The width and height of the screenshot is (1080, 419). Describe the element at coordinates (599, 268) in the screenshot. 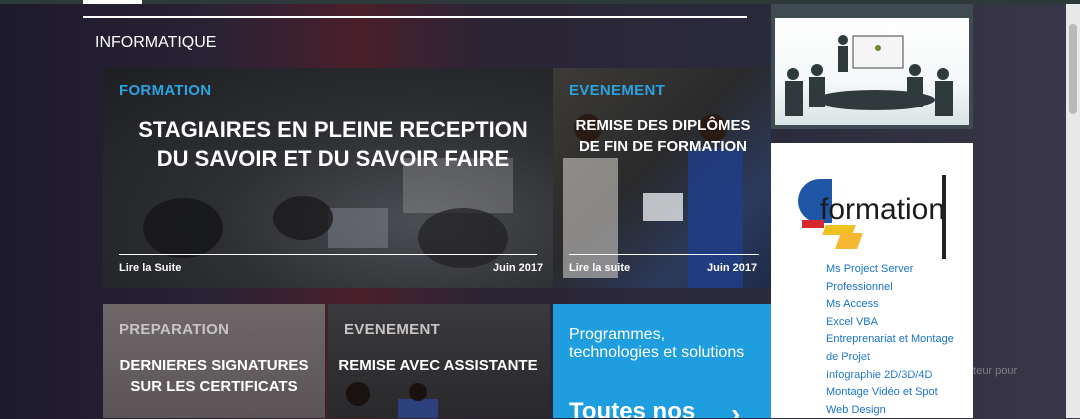

I see `read-more-link: Lire la suite` at that location.